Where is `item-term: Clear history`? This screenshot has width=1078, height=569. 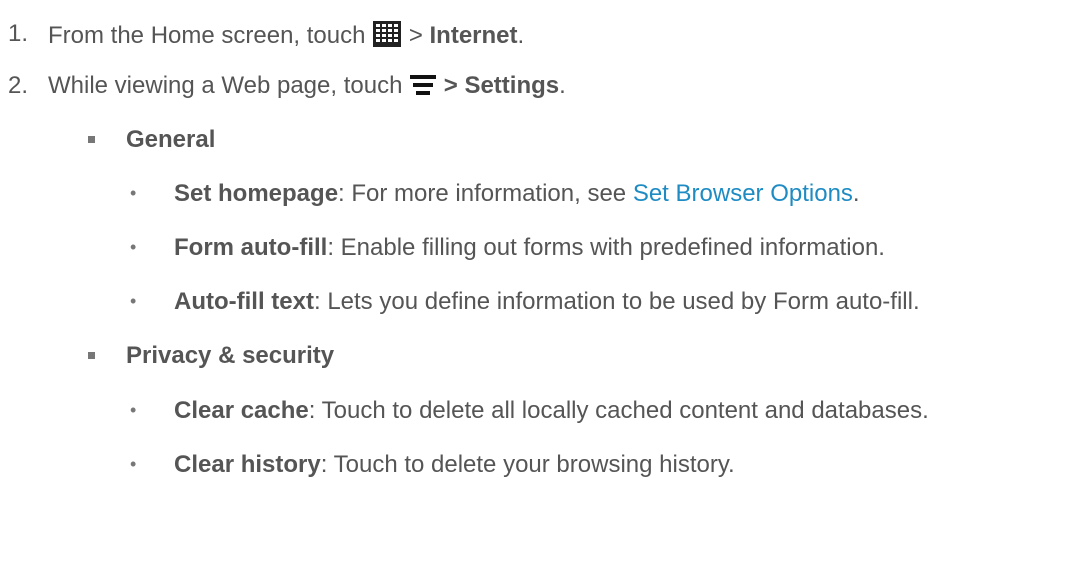 item-term: Clear history is located at coordinates (247, 464).